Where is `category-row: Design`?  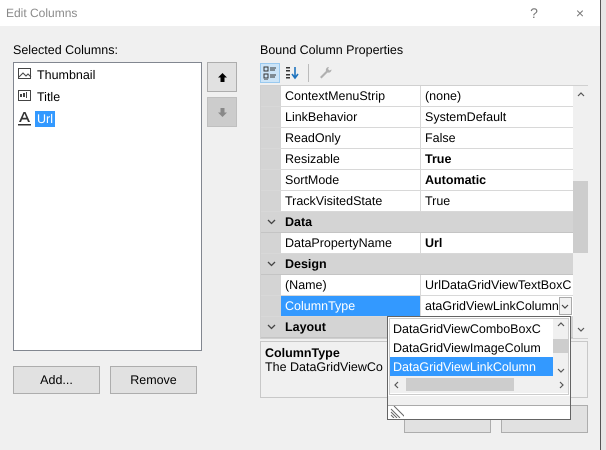
category-row: Design is located at coordinates (417, 264).